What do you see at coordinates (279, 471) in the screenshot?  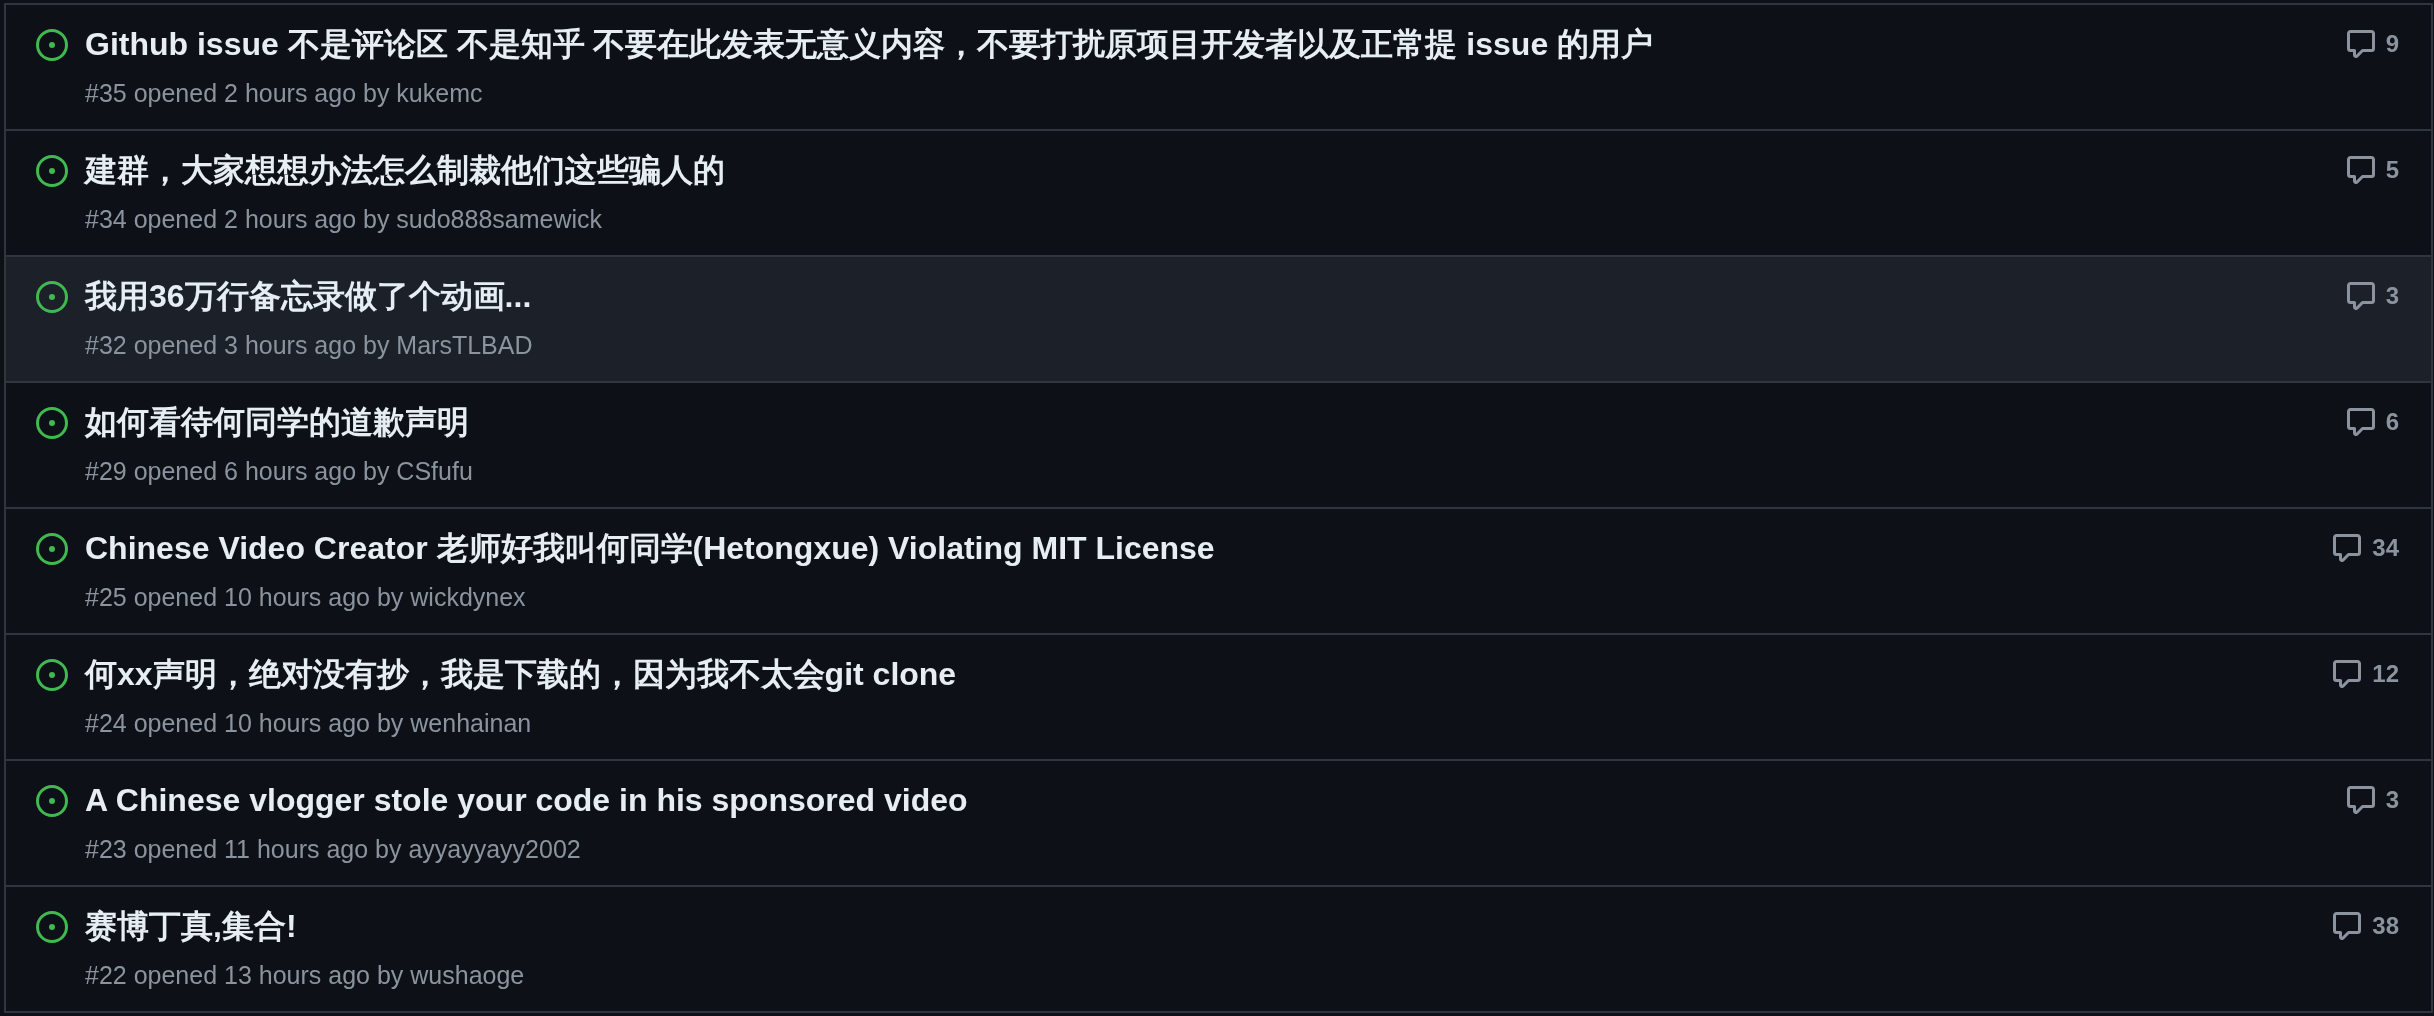 I see `issue-meta: #29 opened 6 hours ago by CSfufu` at bounding box center [279, 471].